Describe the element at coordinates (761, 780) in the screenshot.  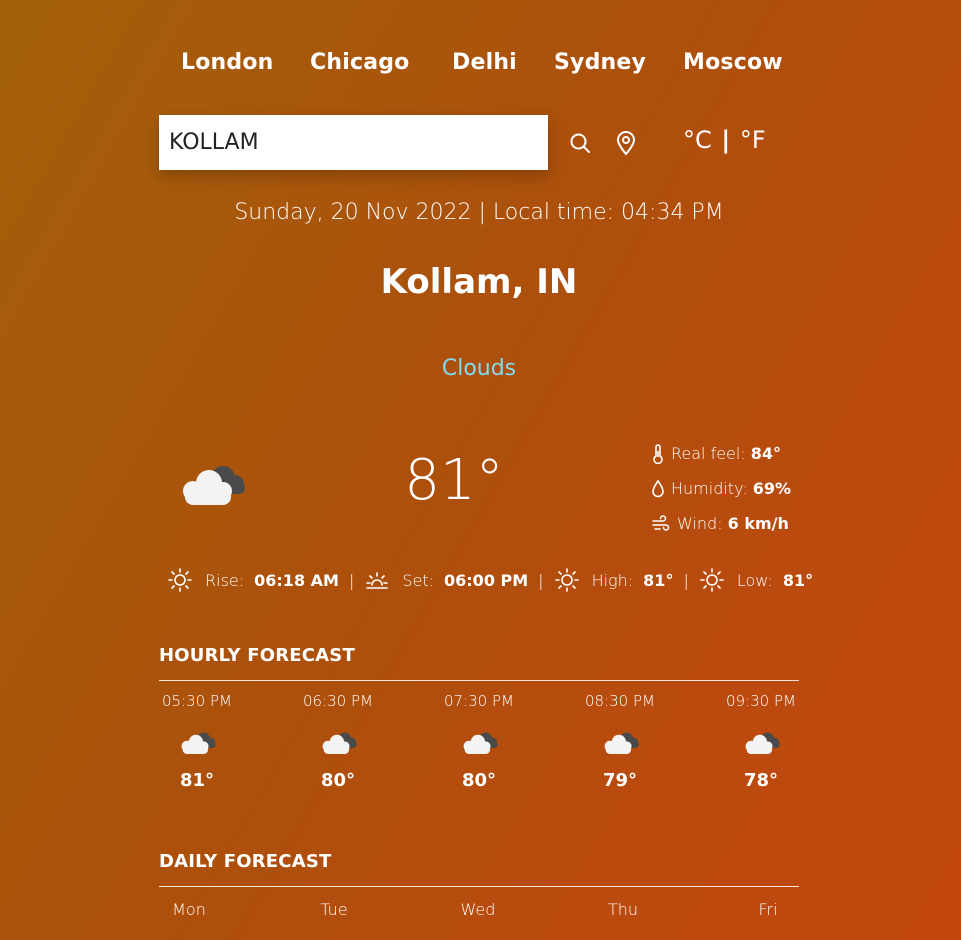
I see `hourly-temp: 78°` at that location.